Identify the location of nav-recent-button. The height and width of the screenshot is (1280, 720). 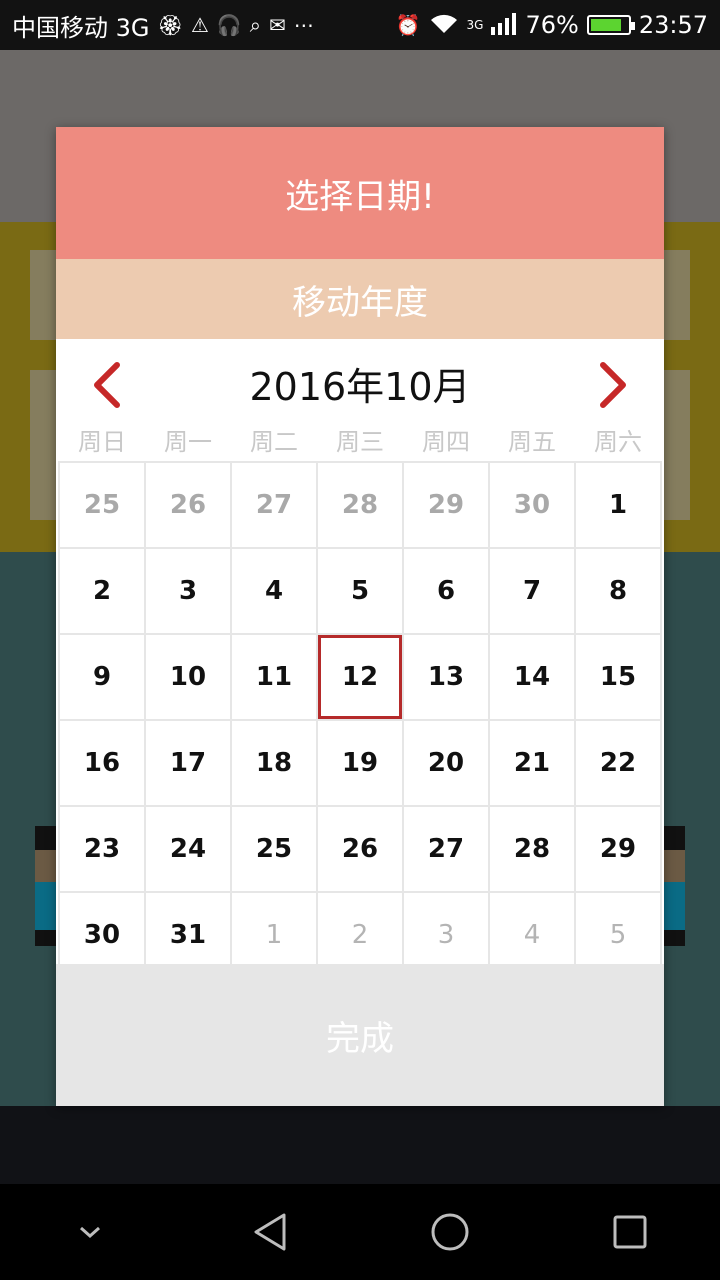
(630, 1232).